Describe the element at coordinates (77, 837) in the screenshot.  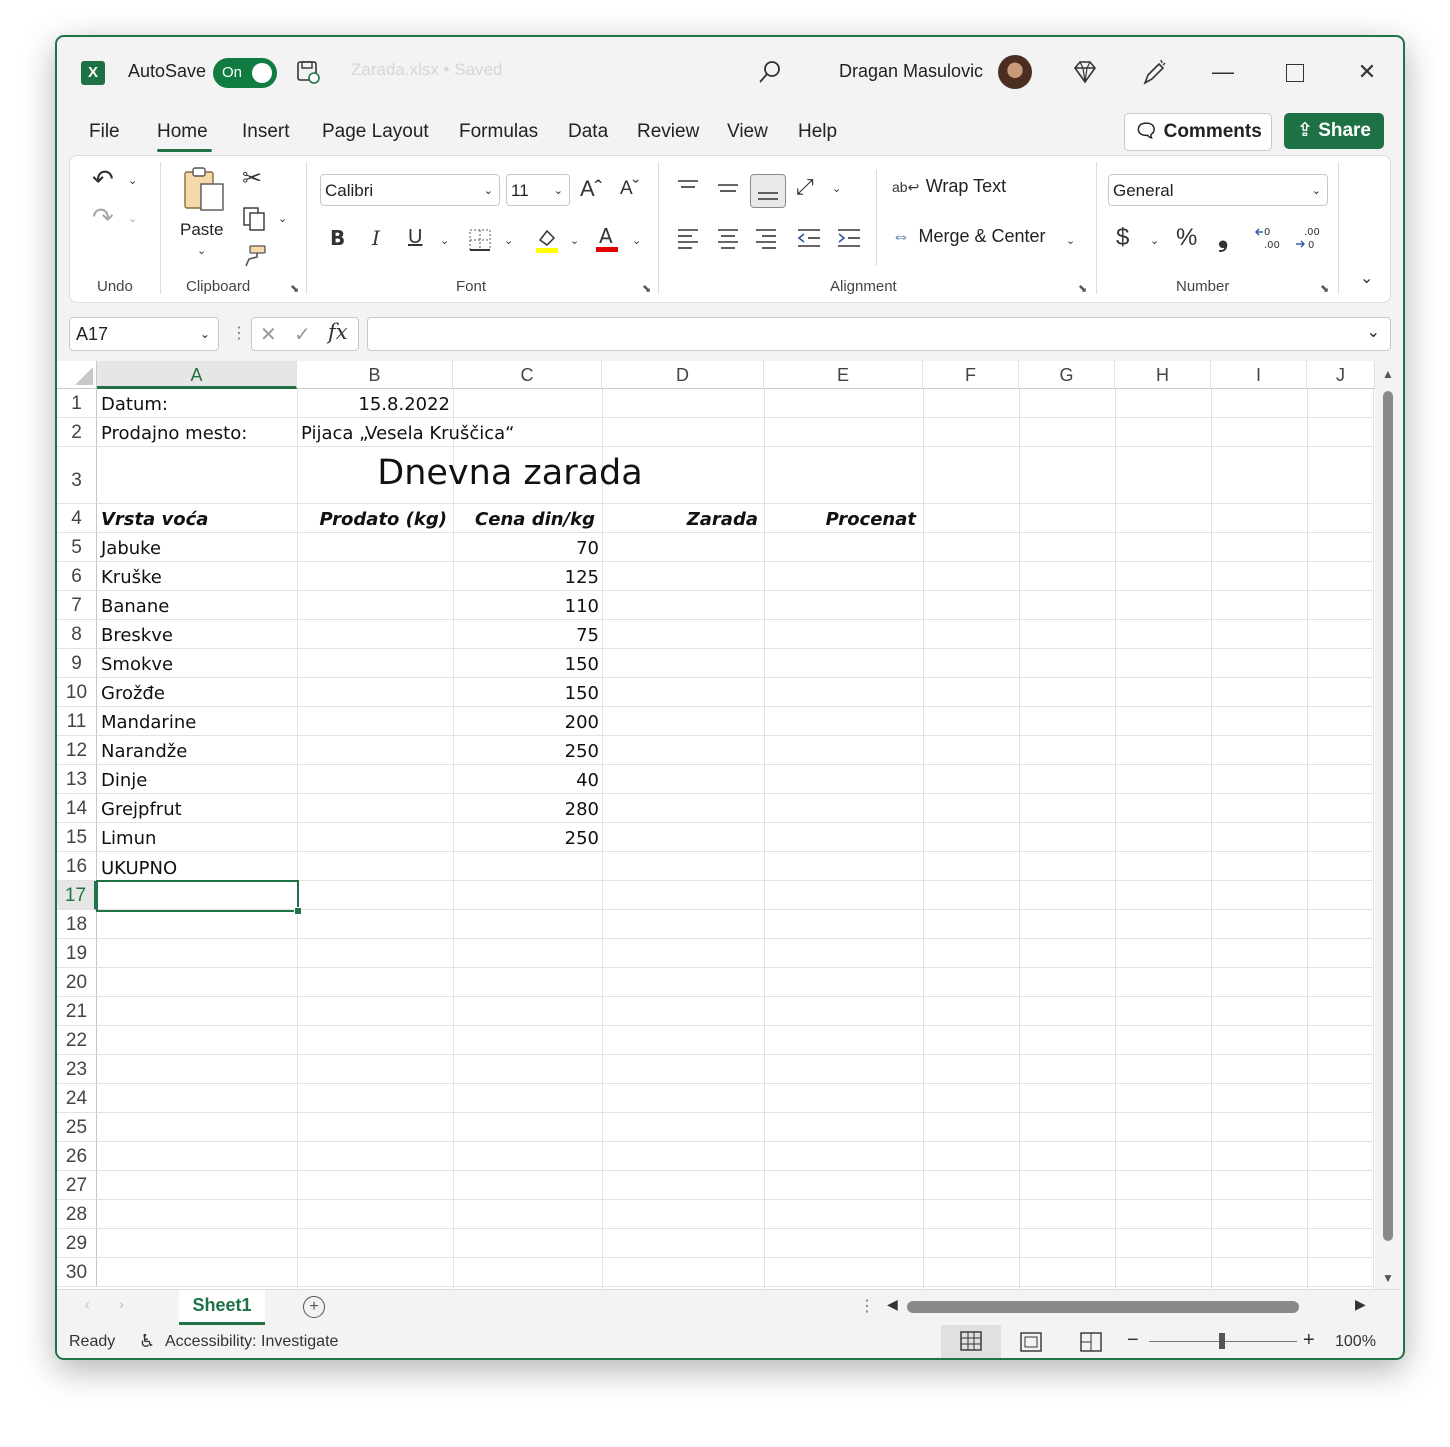
I see `row-header: 15` at that location.